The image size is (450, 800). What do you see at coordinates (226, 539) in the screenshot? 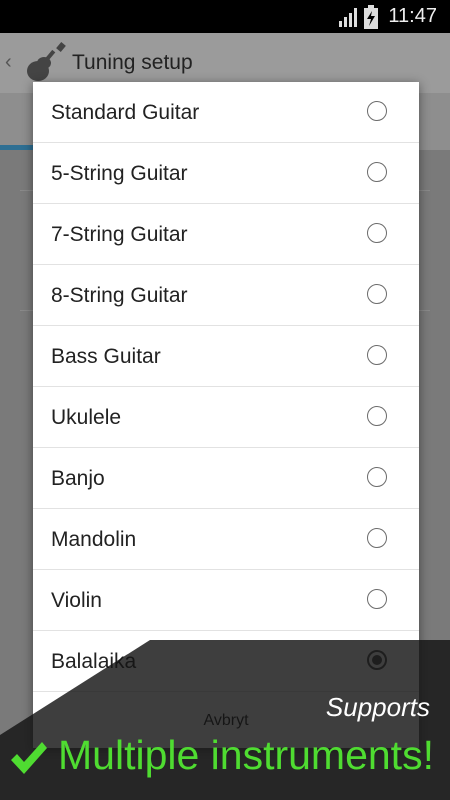
I see `option-mandolin: Mandolin` at bounding box center [226, 539].